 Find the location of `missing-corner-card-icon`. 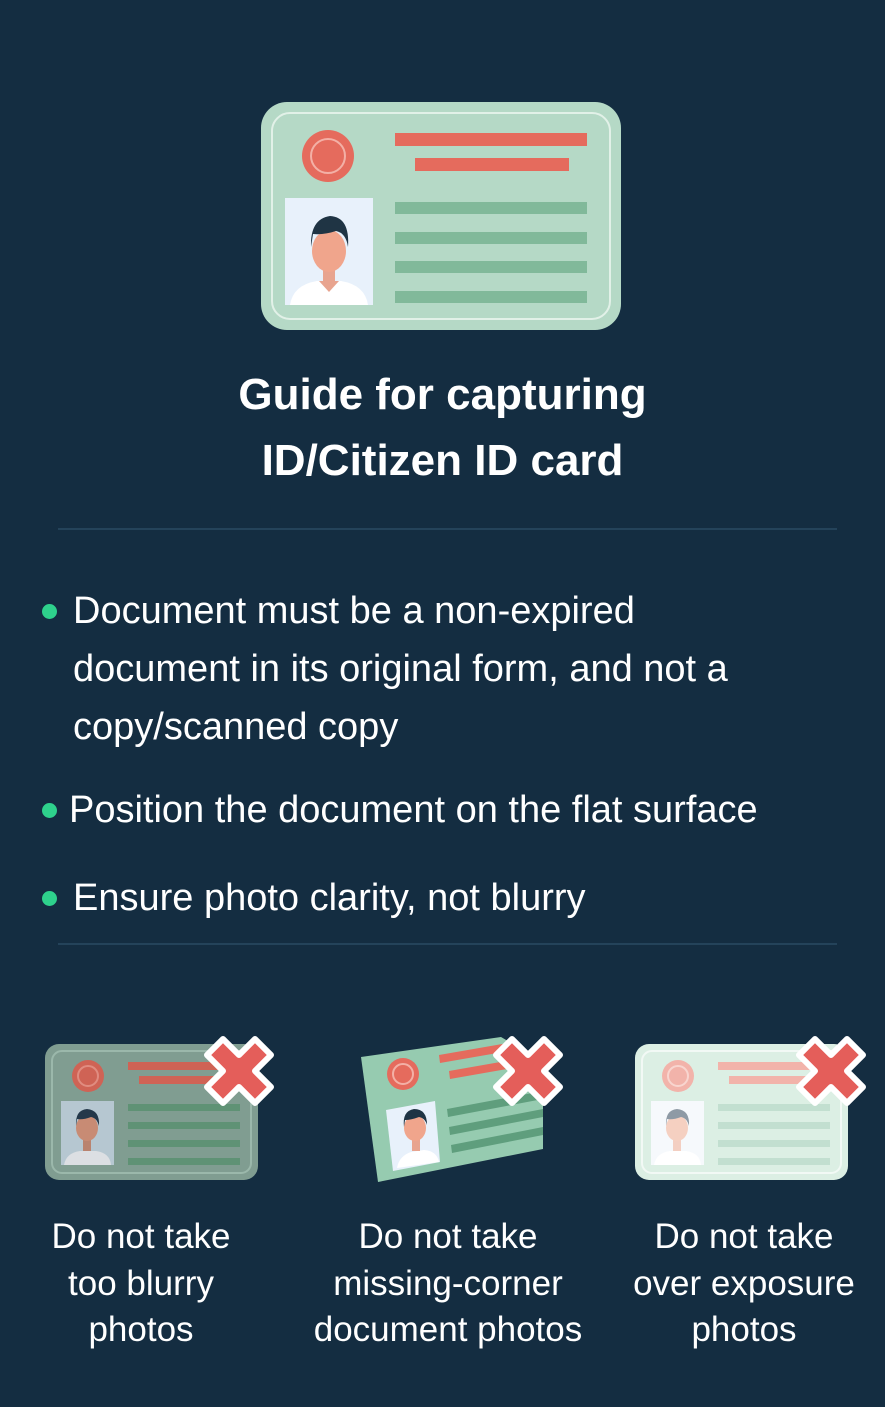

missing-corner-card-icon is located at coordinates (462, 1109).